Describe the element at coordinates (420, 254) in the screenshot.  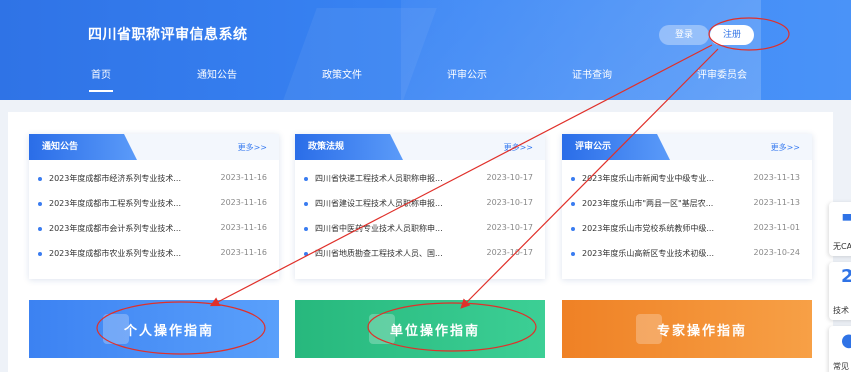
I see `list-item: 四川省地质勘查工程技术人员、国... 2023-10-17` at that location.